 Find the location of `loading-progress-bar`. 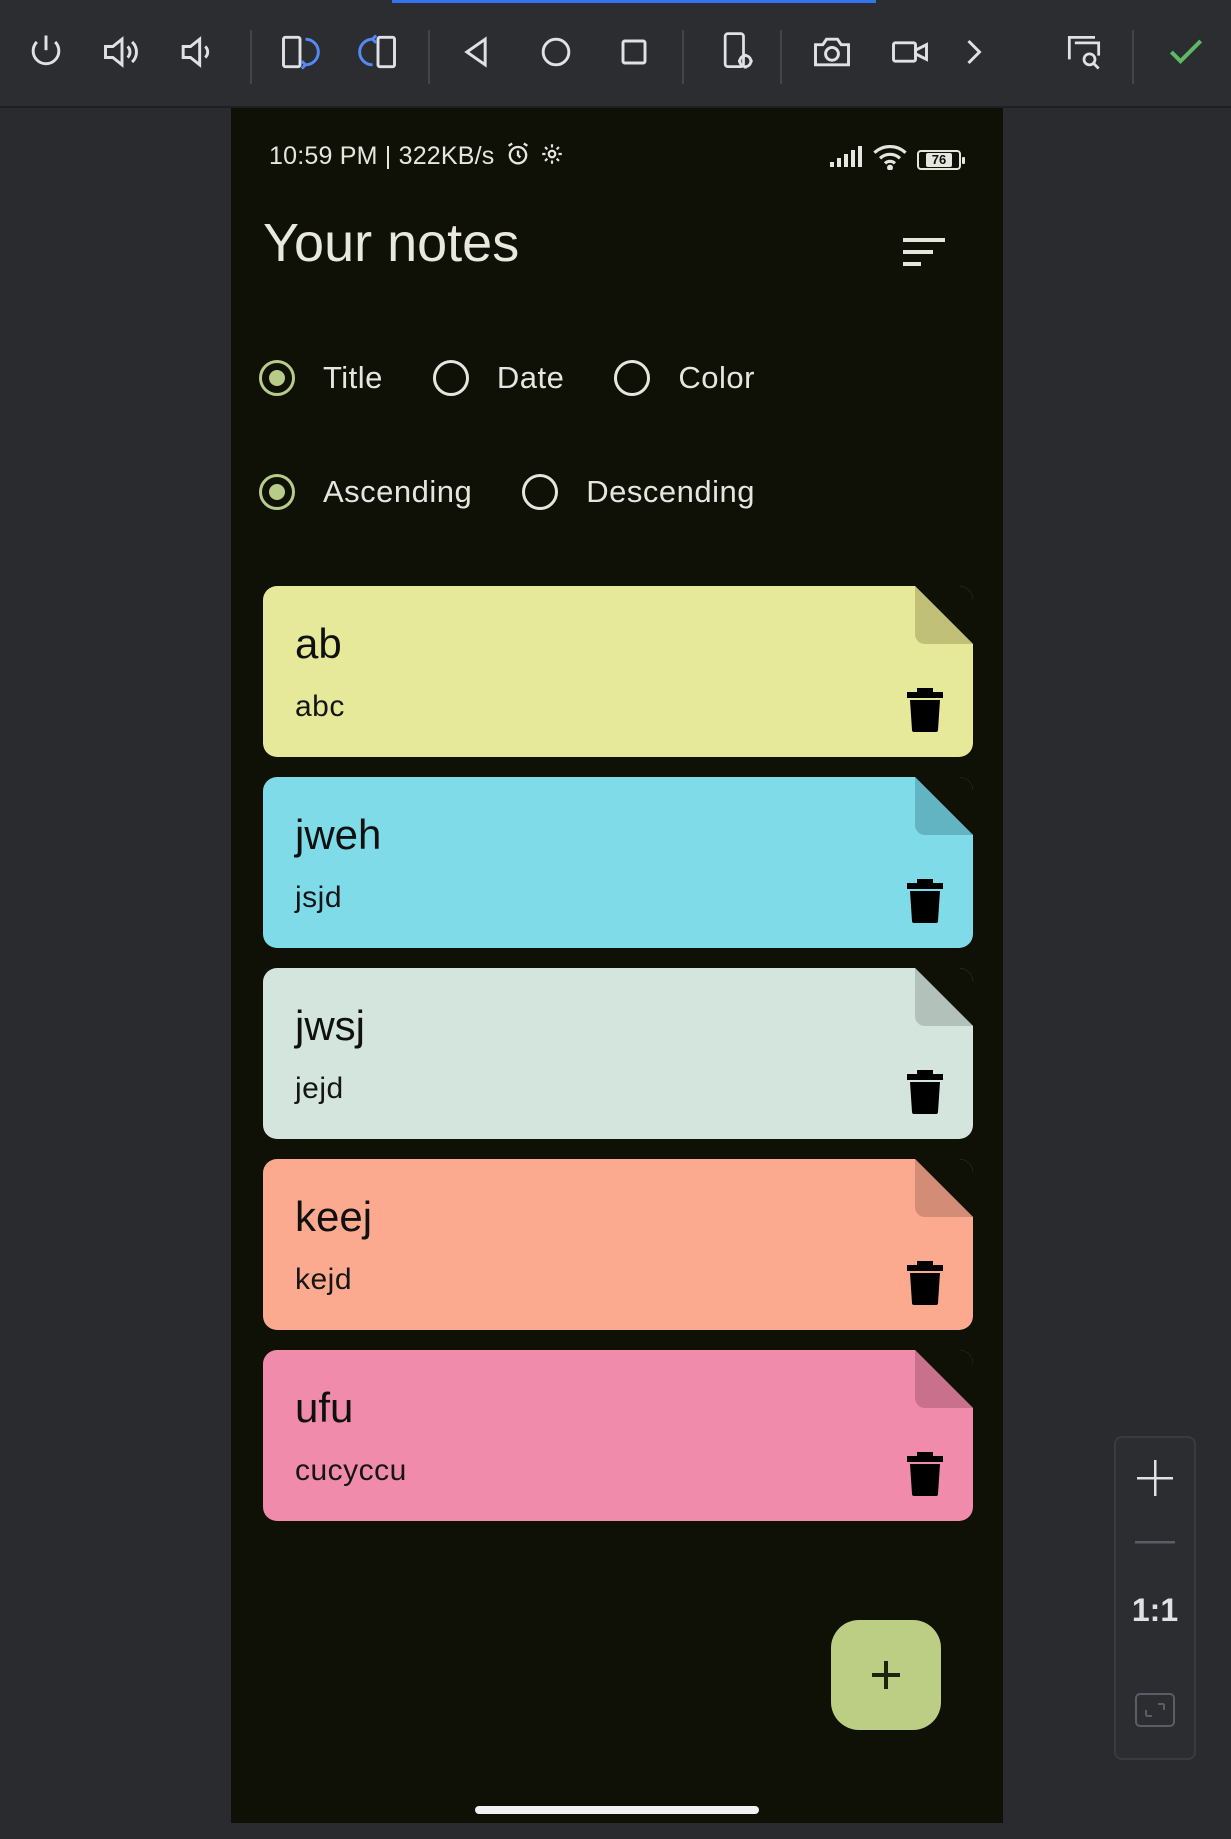

loading-progress-bar is located at coordinates (634, 1).